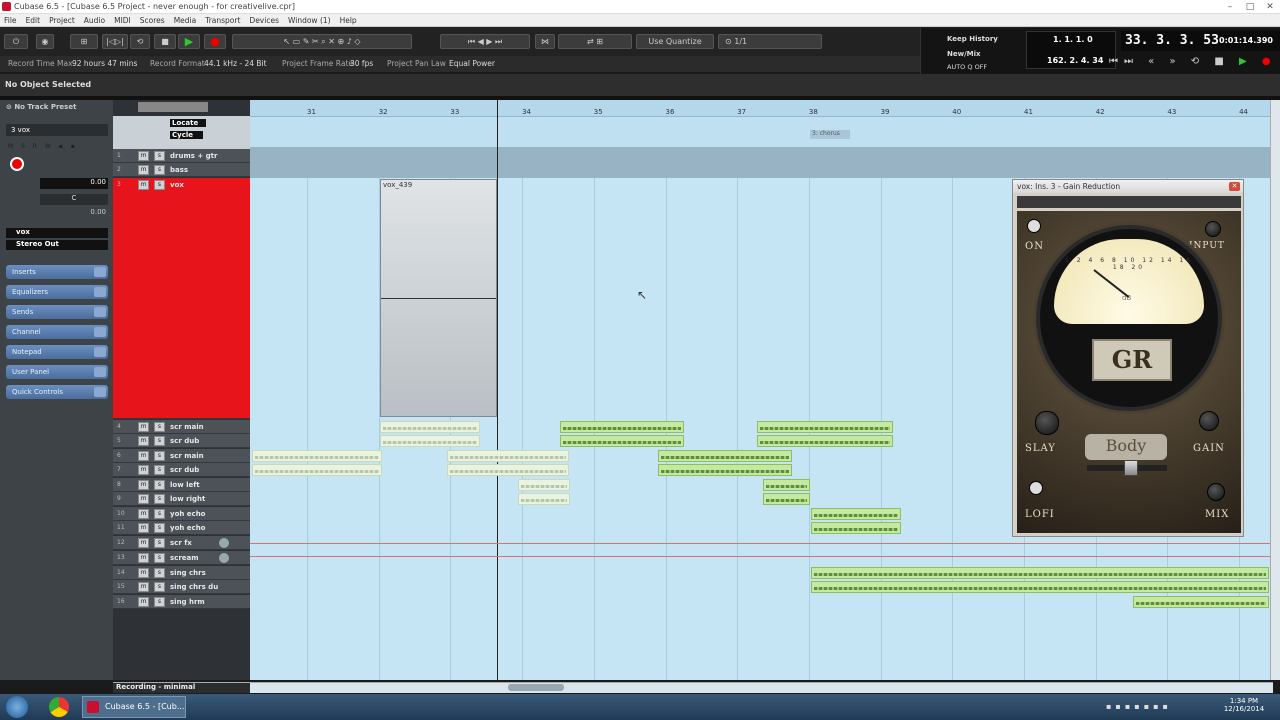 This screenshot has height=720, width=1280. What do you see at coordinates (485, 41) in the screenshot?
I see `snap-controls: ⏮ ◀ ▶ ⏭` at bounding box center [485, 41].